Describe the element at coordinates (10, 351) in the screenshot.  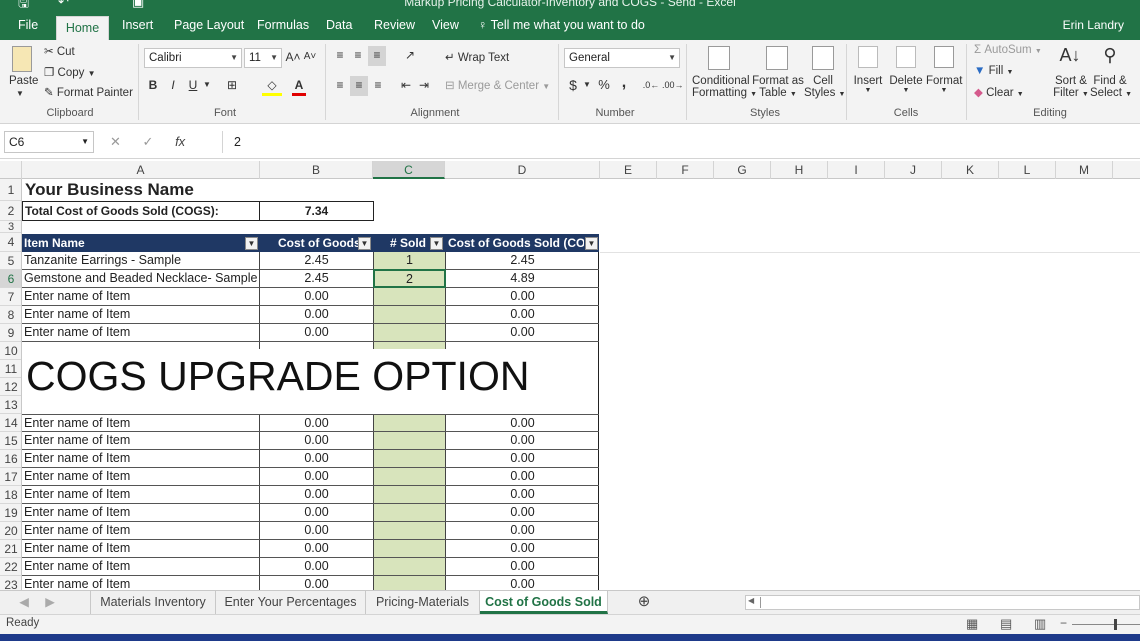
I see `row-header: 10` at that location.